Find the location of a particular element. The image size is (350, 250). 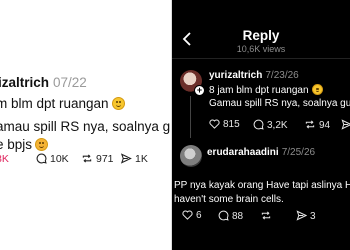

left-repost-count: 971 is located at coordinates (105, 159).